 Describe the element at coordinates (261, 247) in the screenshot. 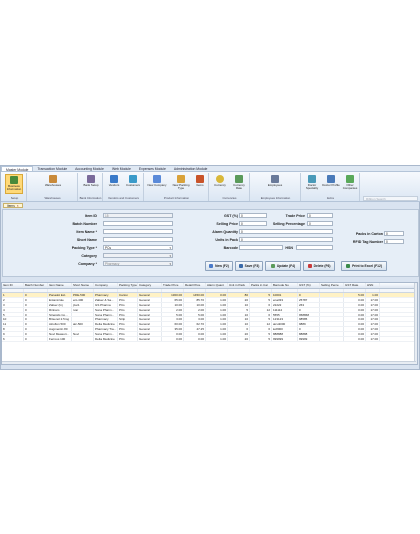

I see `barcode-field` at that location.